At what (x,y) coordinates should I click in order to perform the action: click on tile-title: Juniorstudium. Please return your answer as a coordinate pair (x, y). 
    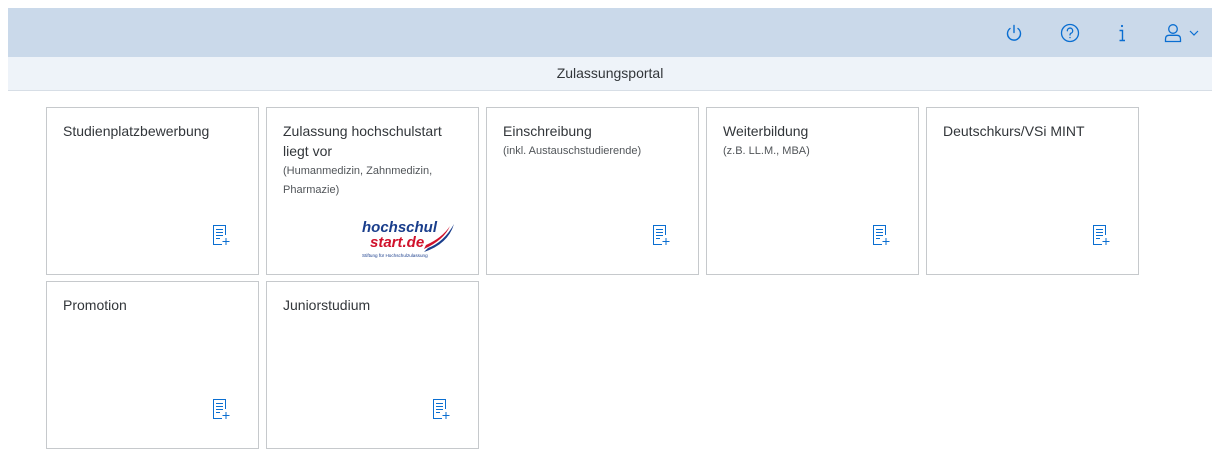
    Looking at the image, I should click on (327, 305).